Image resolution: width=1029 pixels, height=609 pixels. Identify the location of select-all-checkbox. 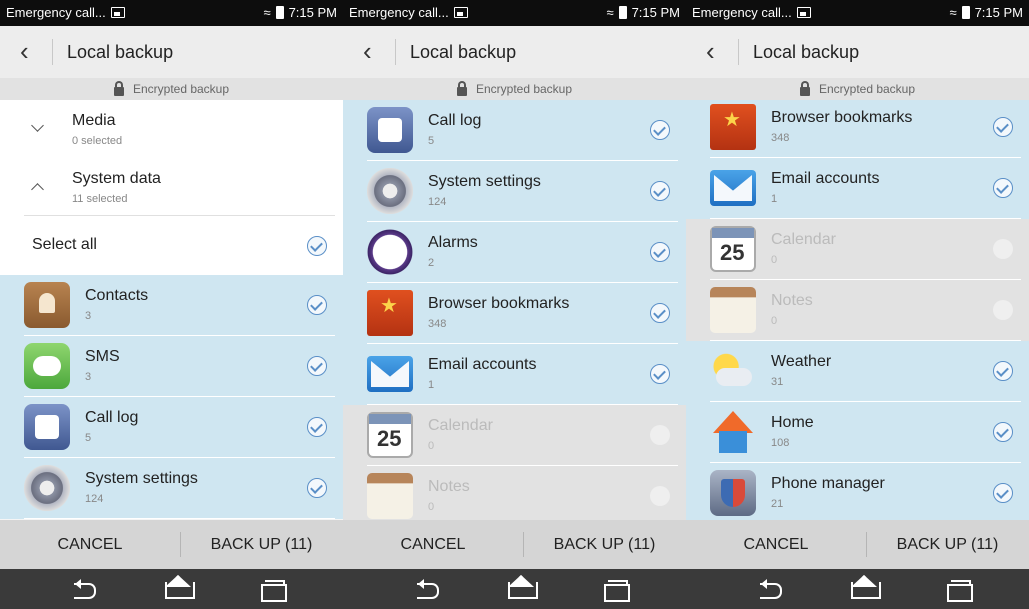
(317, 246).